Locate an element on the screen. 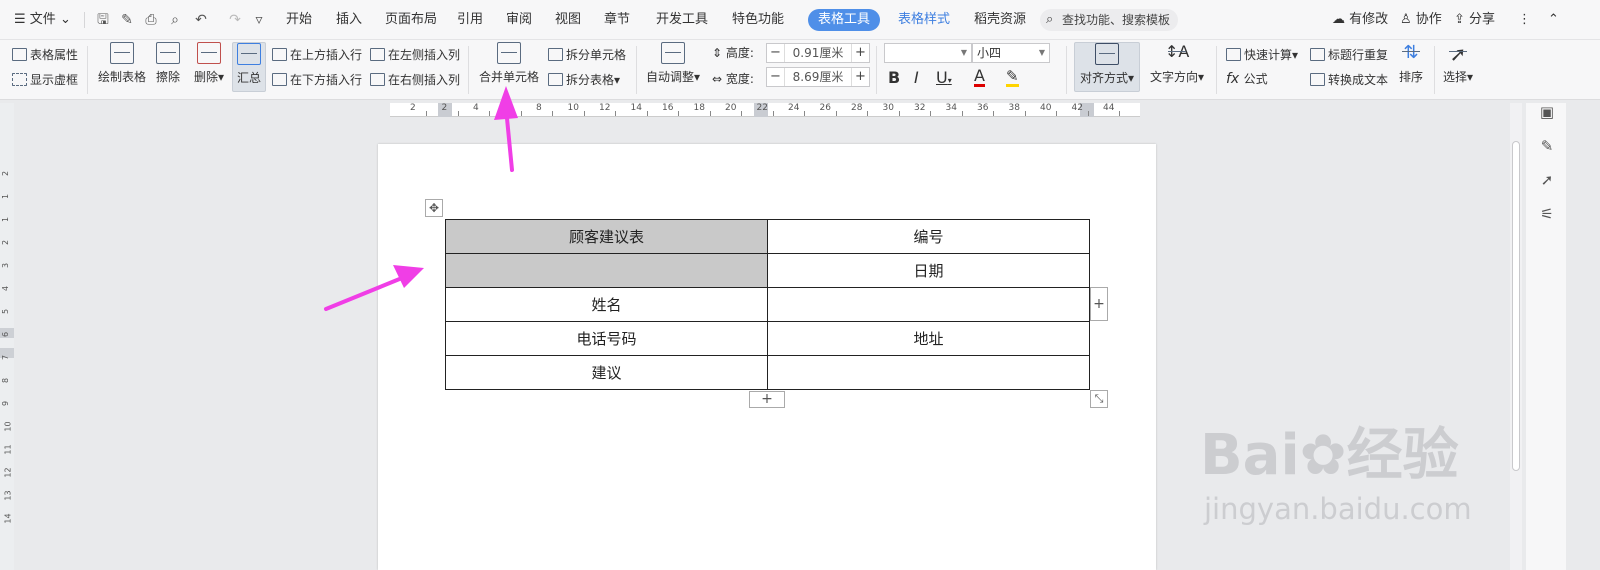 The height and width of the screenshot is (570, 1600). table-resize-handle: ⤡ is located at coordinates (1099, 399).